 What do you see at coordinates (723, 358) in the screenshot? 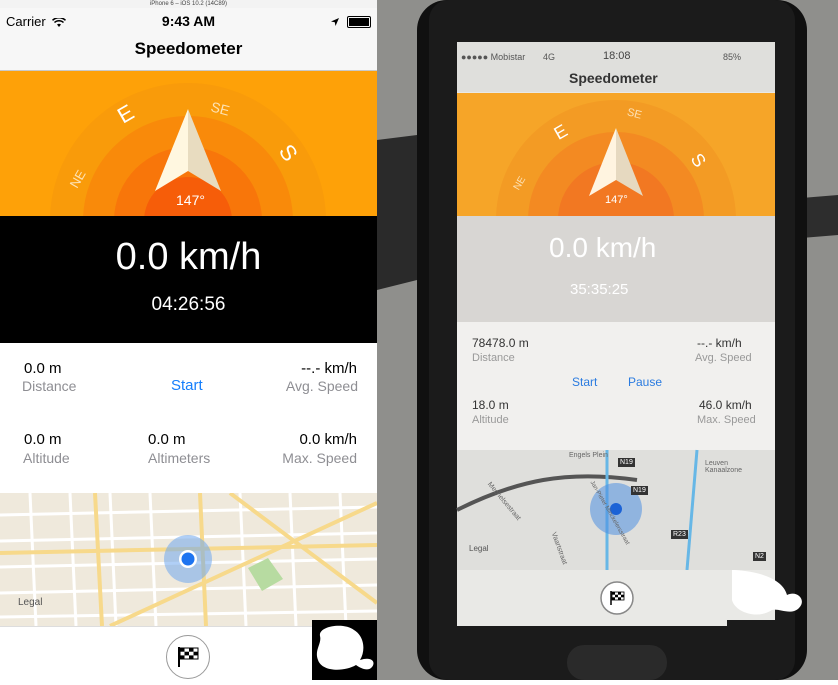
I see `photo-avg-label: Avg. Speed` at bounding box center [723, 358].